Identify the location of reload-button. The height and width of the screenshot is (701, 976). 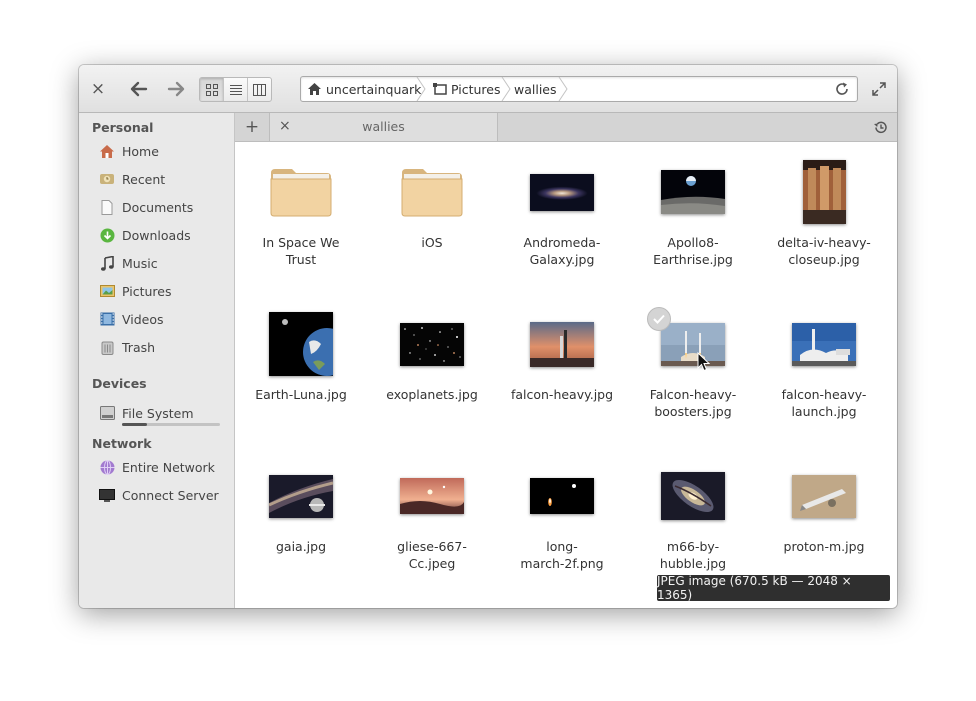
(842, 89).